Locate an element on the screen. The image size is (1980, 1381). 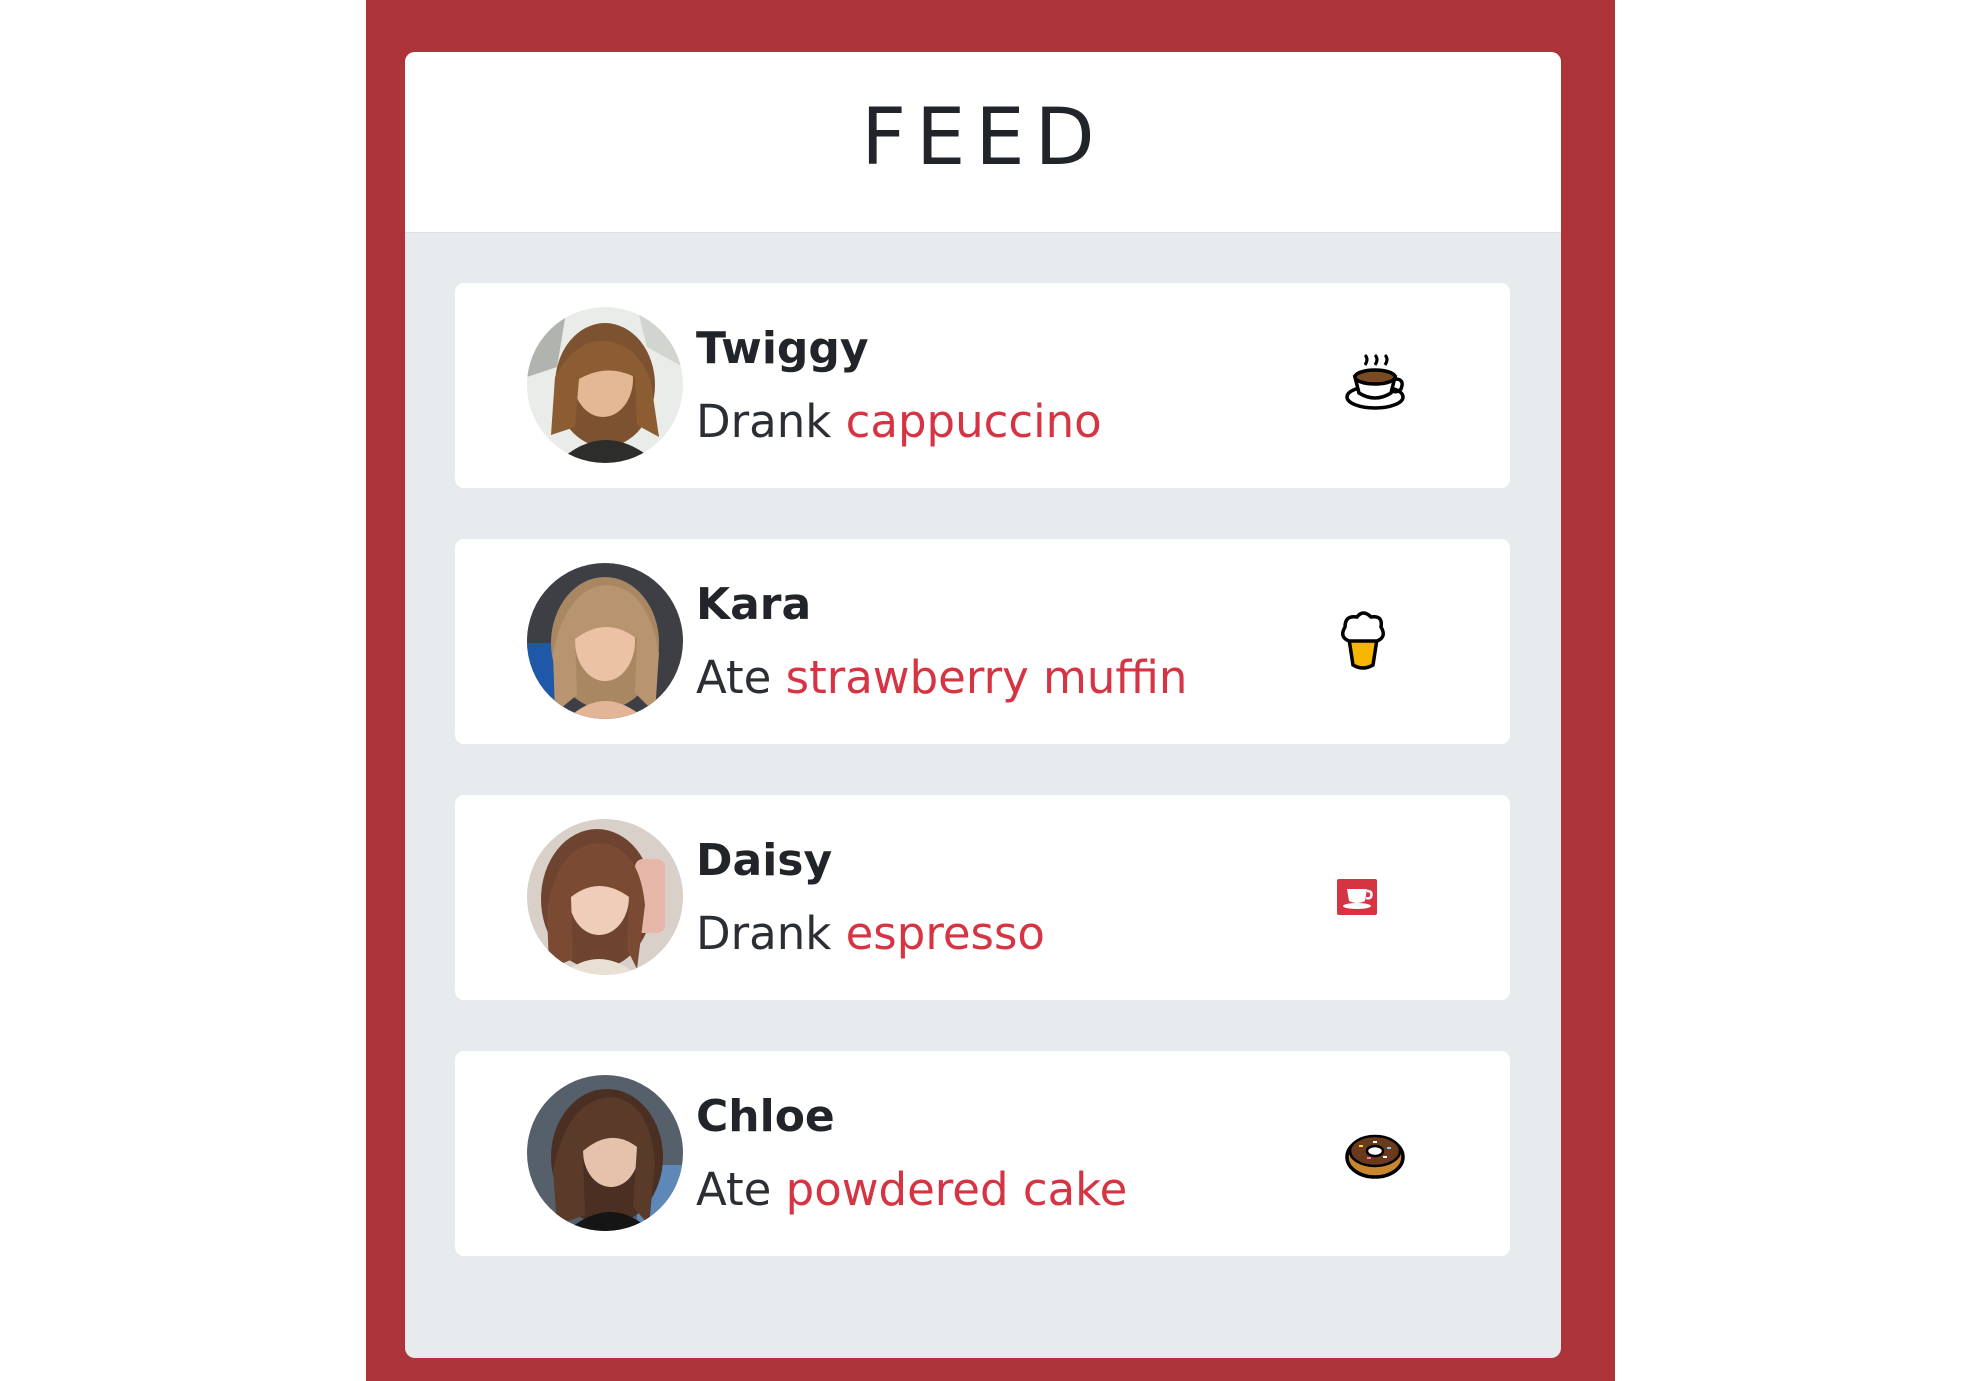
activity-text: Drank cappuccino is located at coordinates (899, 422).